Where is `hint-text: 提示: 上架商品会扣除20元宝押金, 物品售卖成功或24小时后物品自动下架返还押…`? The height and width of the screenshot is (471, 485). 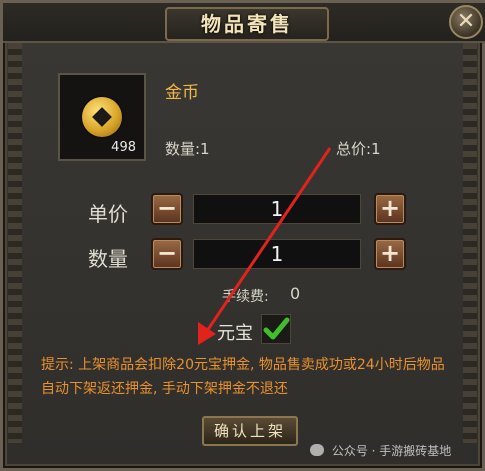 hint-text: 提示: 上架商品会扣除20元宝押金, 物品售卖成功或24小时后物品自动下架返还押… is located at coordinates (243, 377).